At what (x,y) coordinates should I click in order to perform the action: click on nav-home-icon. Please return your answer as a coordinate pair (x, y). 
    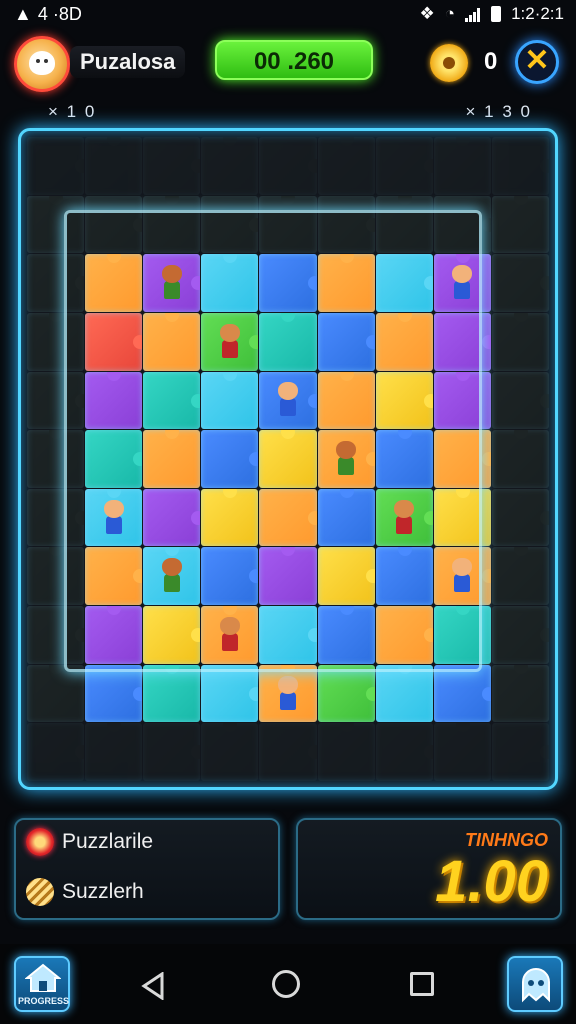
    Looking at the image, I should click on (286, 984).